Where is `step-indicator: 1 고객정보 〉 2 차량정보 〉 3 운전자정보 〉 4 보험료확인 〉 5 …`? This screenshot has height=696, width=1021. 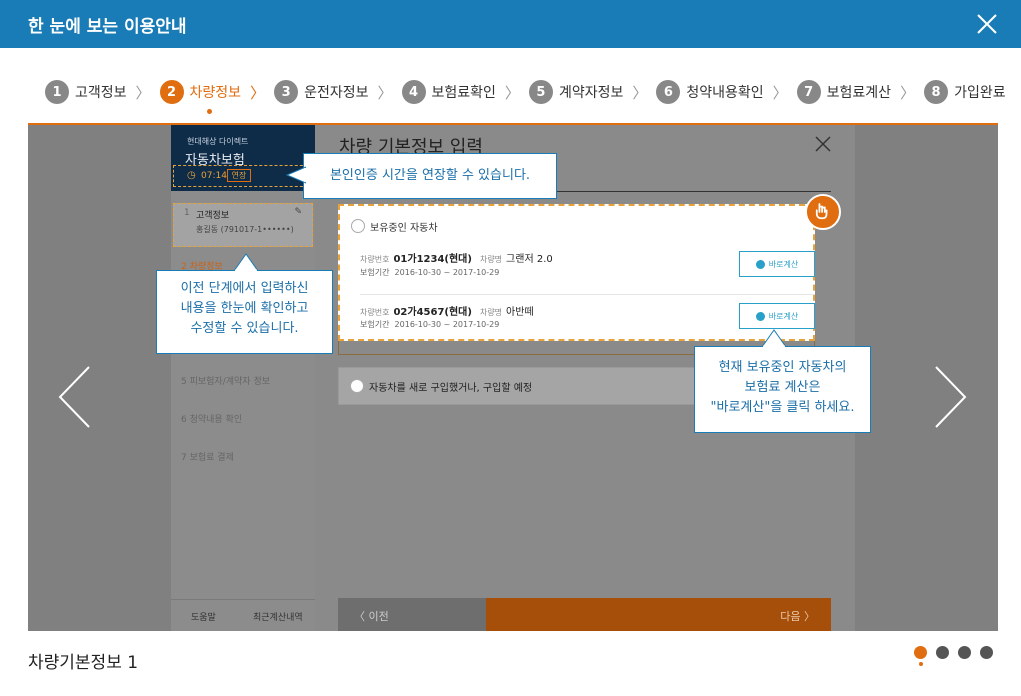 step-indicator: 1 고객정보 〉 2 차량정보 〉 3 운전자정보 〉 4 보험료확인 〉 5 … is located at coordinates (525, 92).